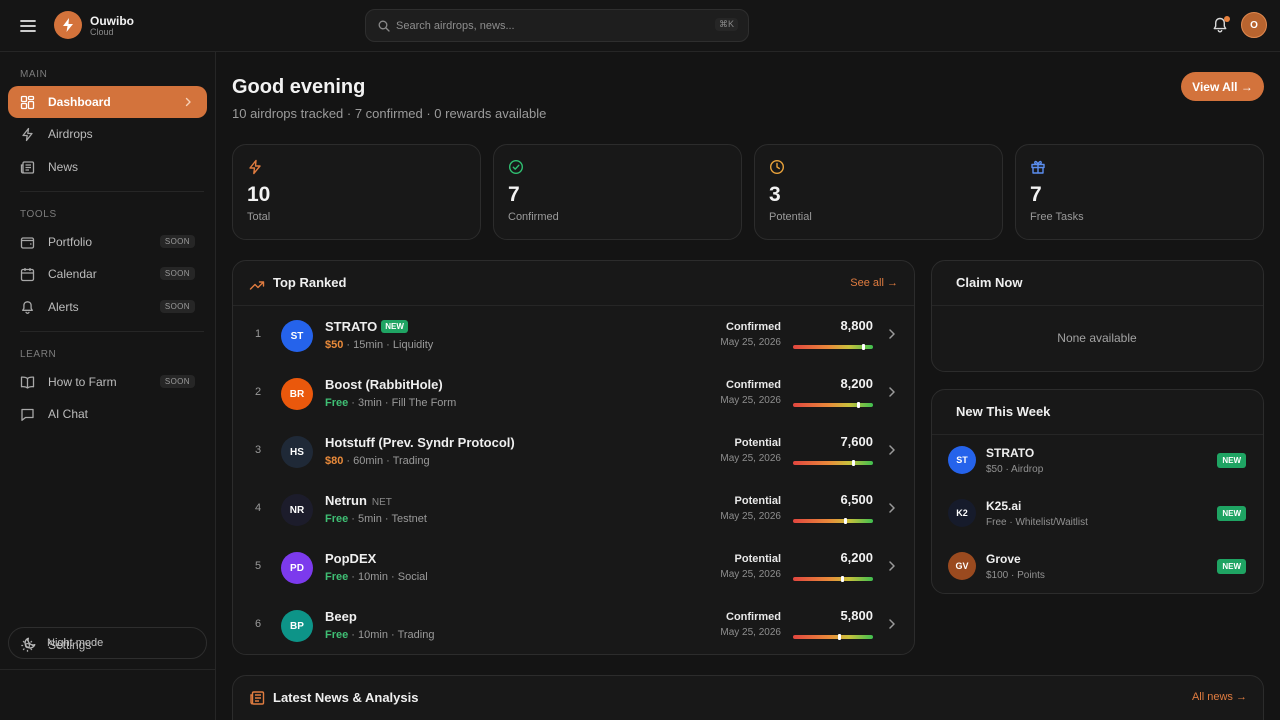  I want to click on project-avatar: ST, so click(962, 460).